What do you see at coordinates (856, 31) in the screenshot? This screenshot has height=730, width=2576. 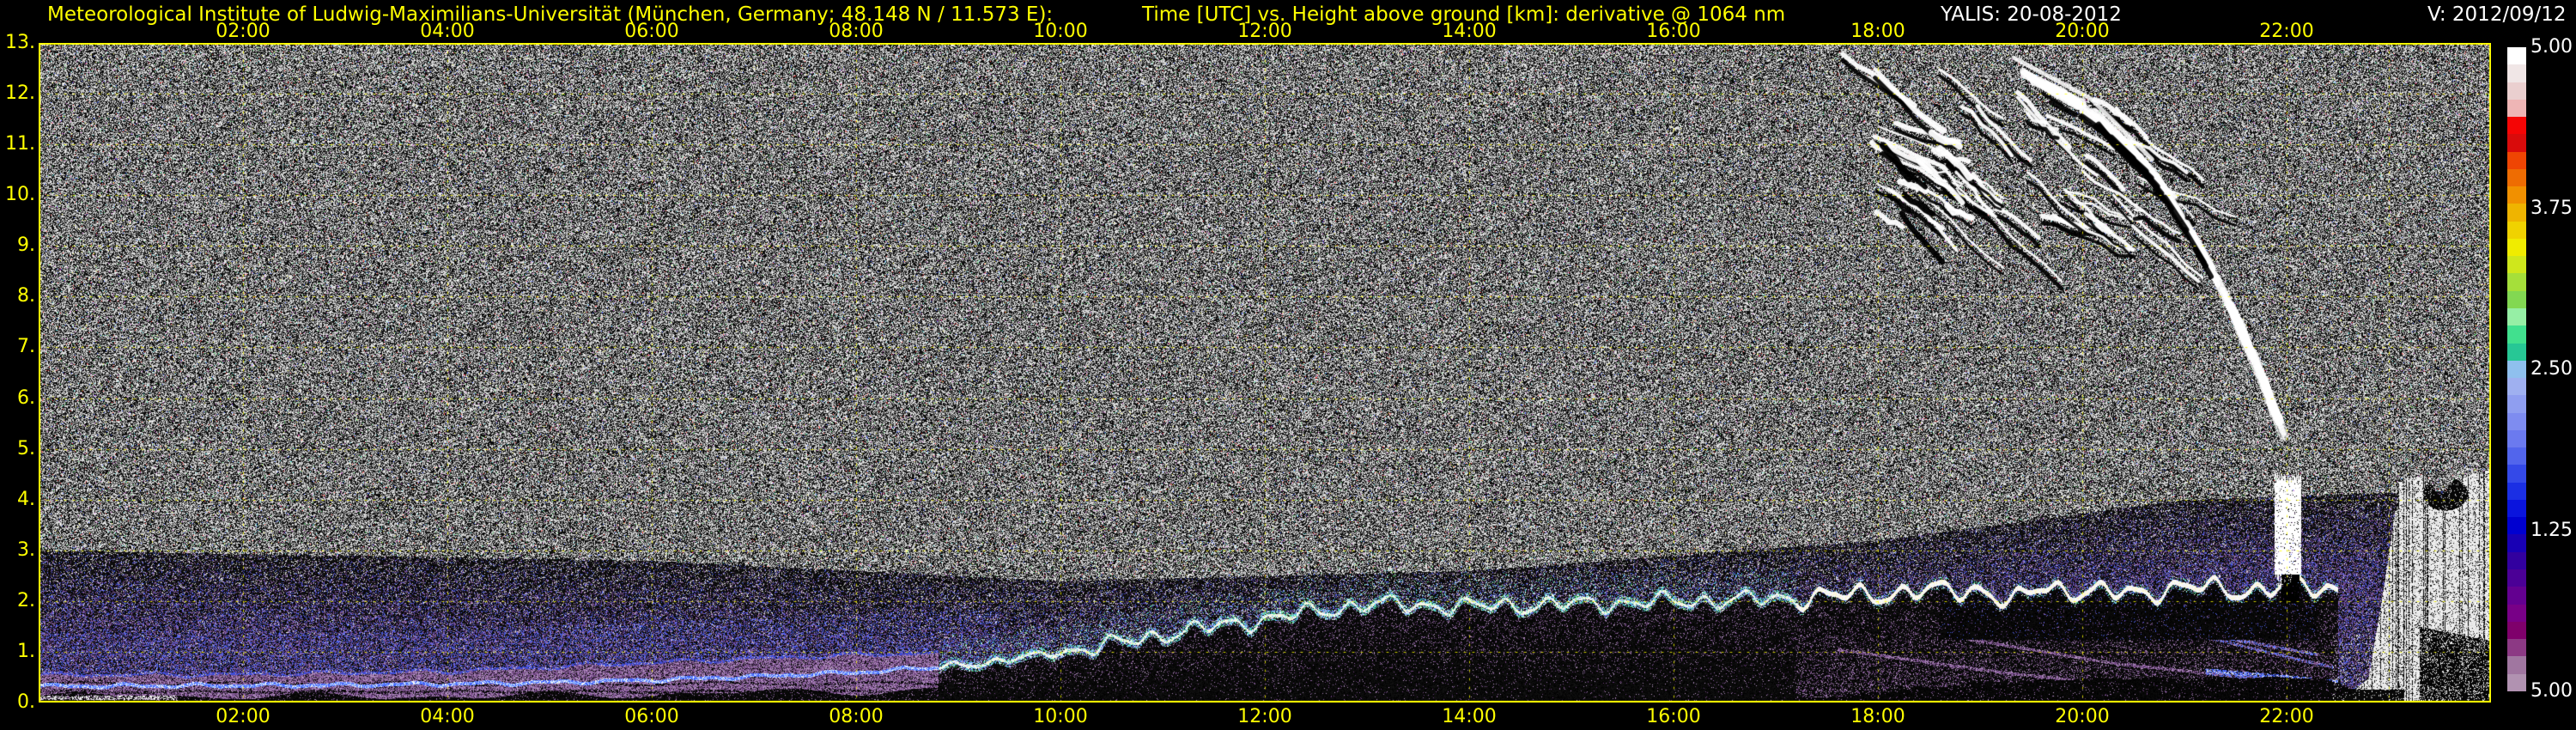 I see `x-axis-label-top: 08:00` at bounding box center [856, 31].